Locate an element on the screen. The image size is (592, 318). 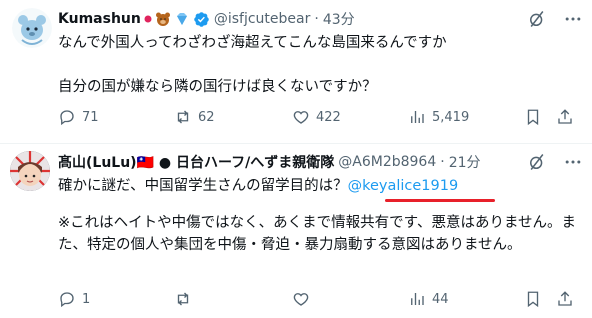
reply-button: 71 is located at coordinates (78, 117).